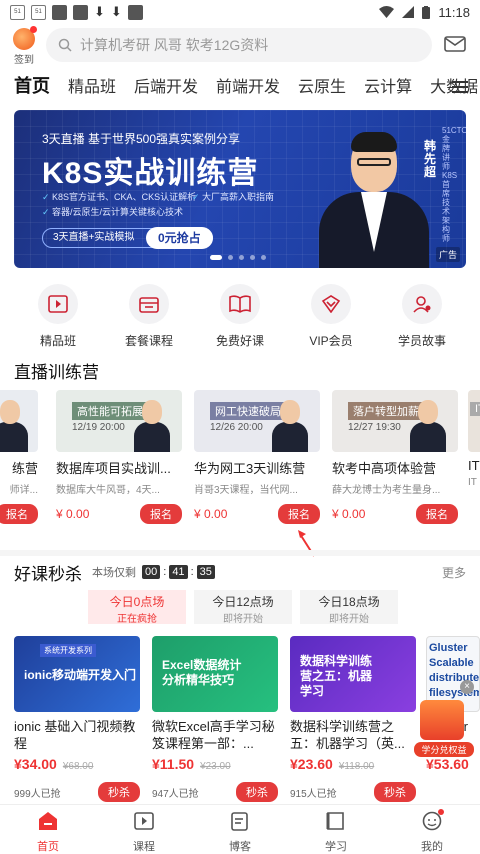  I want to click on tab-frontend: 前端开发, so click(248, 85).